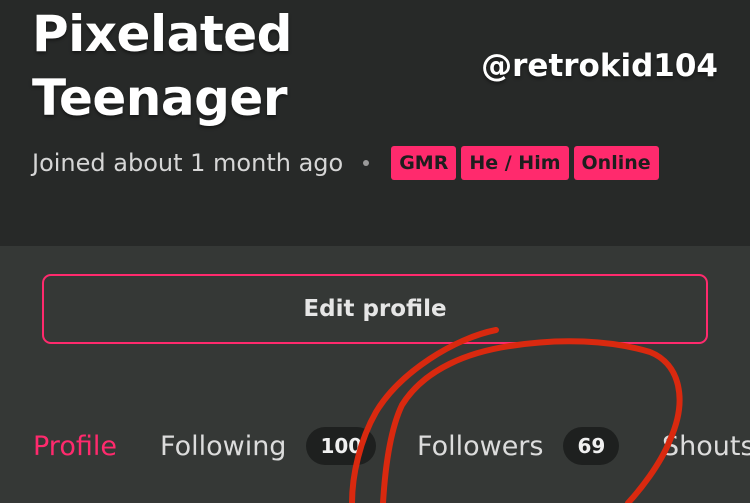 The height and width of the screenshot is (503, 750). I want to click on tab-following: Following 100, so click(268, 446).